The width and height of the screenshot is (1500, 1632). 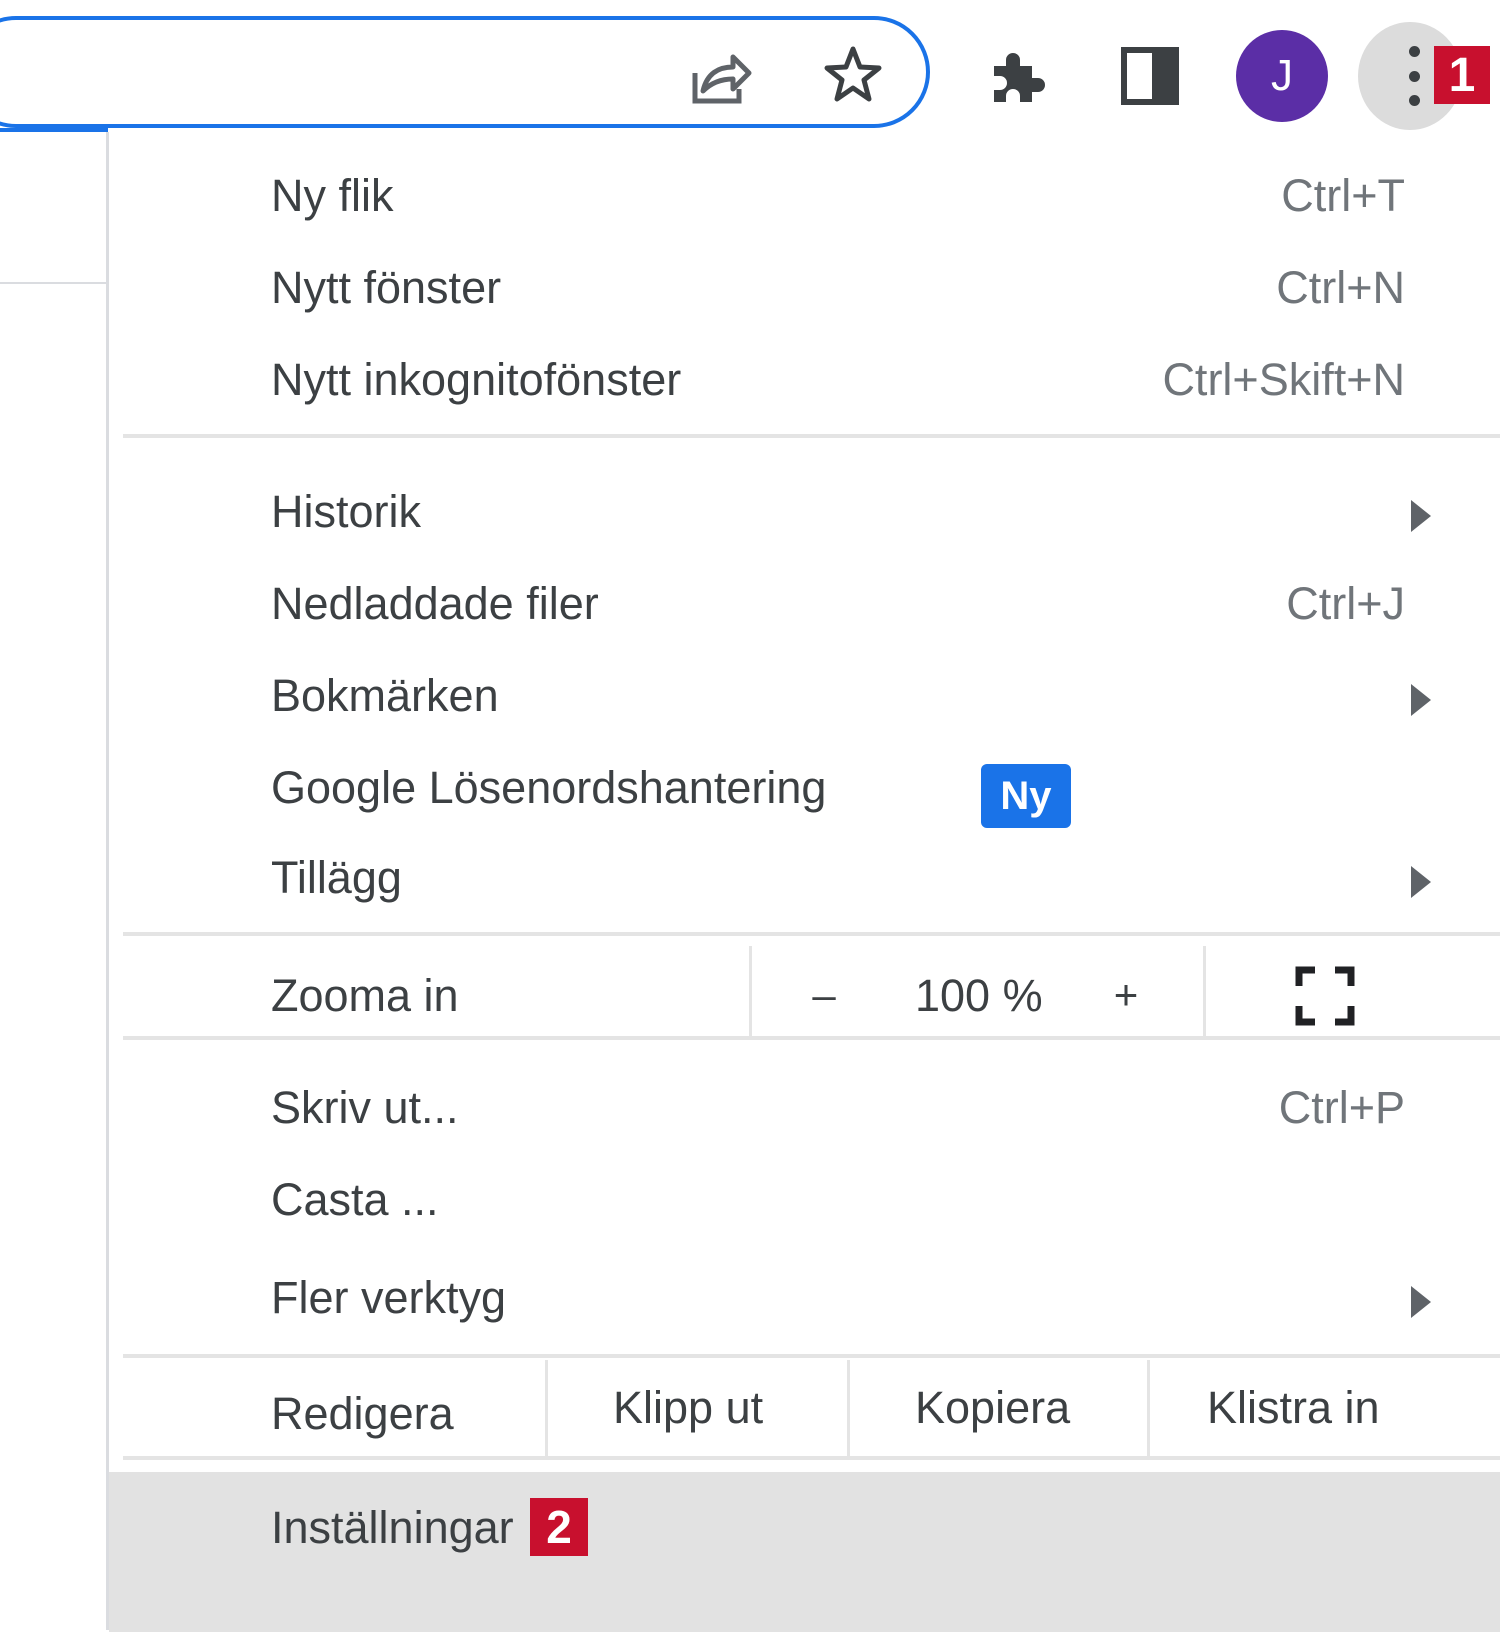 I want to click on zoom-row: Zooma in – 100 % +, so click(x=804, y=995).